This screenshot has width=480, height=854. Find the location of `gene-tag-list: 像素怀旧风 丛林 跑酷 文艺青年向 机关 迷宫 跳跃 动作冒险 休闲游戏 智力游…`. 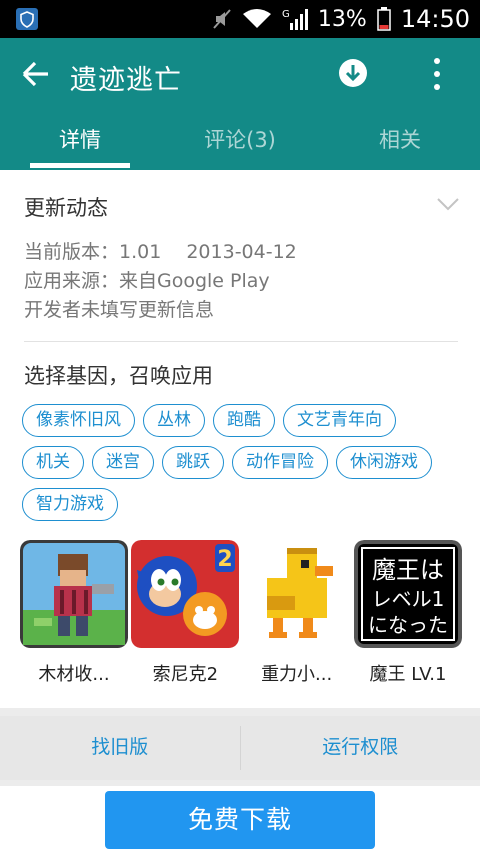

gene-tag-list: 像素怀旧风 丛林 跑酷 文艺青年向 机关 迷宫 跳跃 动作冒险 休闲游戏 智力游… is located at coordinates (242, 462).